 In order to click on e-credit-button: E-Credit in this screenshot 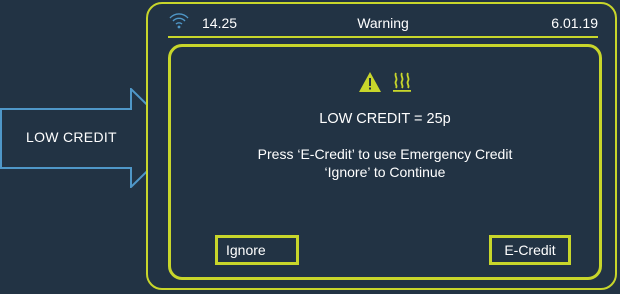, I will do `click(530, 250)`.